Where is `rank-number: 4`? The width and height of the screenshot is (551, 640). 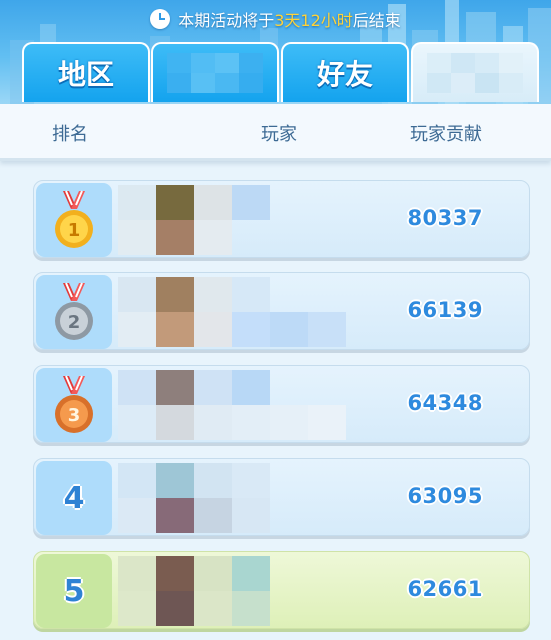 rank-number: 4 is located at coordinates (74, 498).